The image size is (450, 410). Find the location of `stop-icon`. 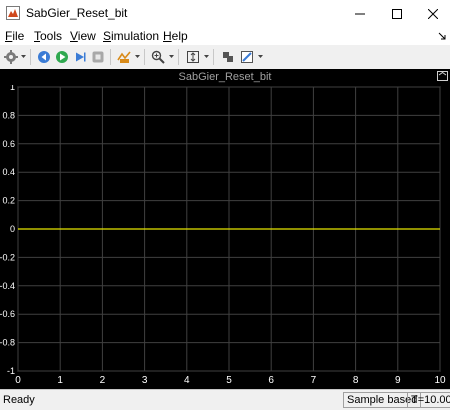

stop-icon is located at coordinates (98, 57).